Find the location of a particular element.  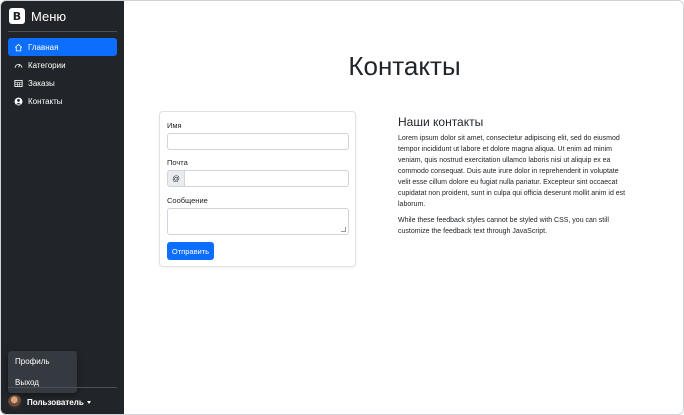

brand-title: Меню is located at coordinates (49, 16).